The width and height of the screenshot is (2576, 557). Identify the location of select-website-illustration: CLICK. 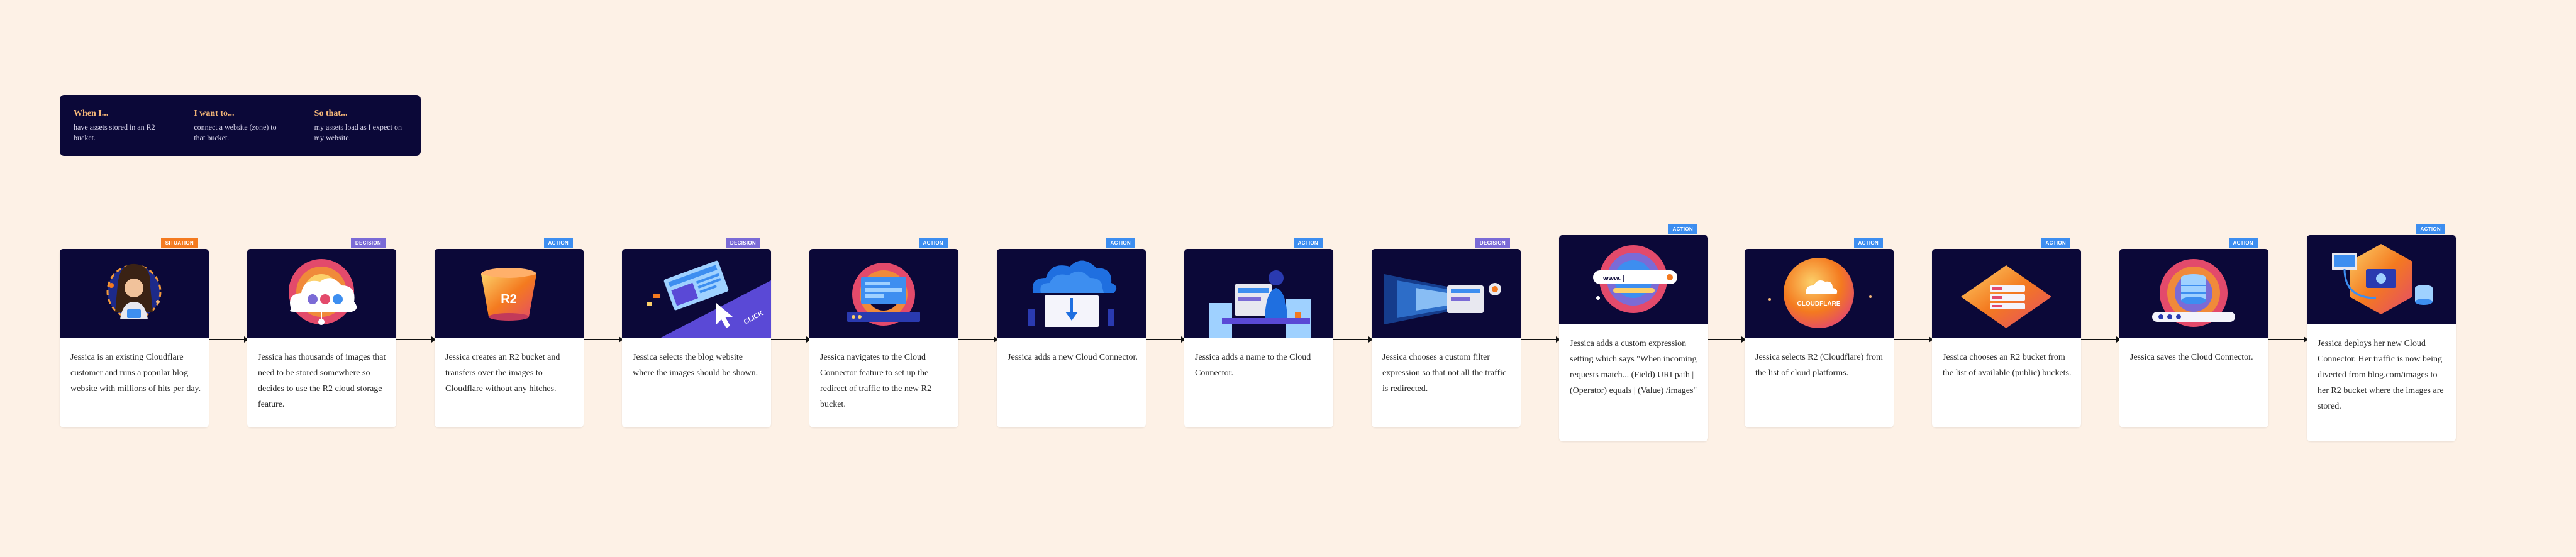
(696, 293).